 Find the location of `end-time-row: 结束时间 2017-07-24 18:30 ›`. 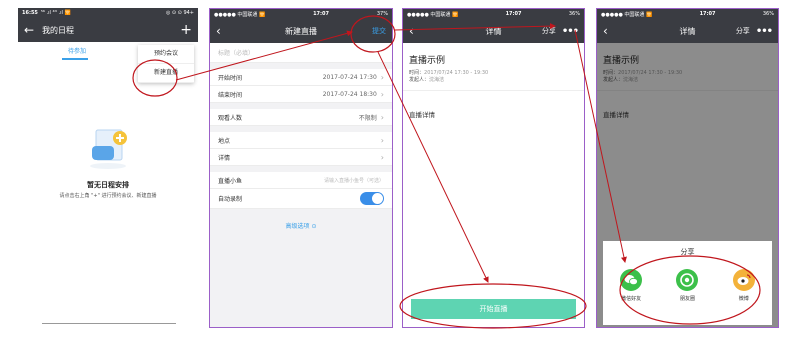

end-time-row: 结束时间 2017-07-24 18:30 › is located at coordinates (301, 94).